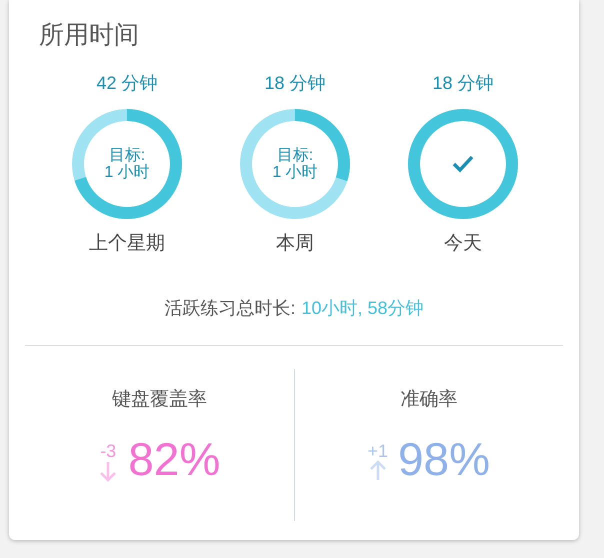 The width and height of the screenshot is (604, 558). I want to click on stat-value: 98%, so click(444, 459).